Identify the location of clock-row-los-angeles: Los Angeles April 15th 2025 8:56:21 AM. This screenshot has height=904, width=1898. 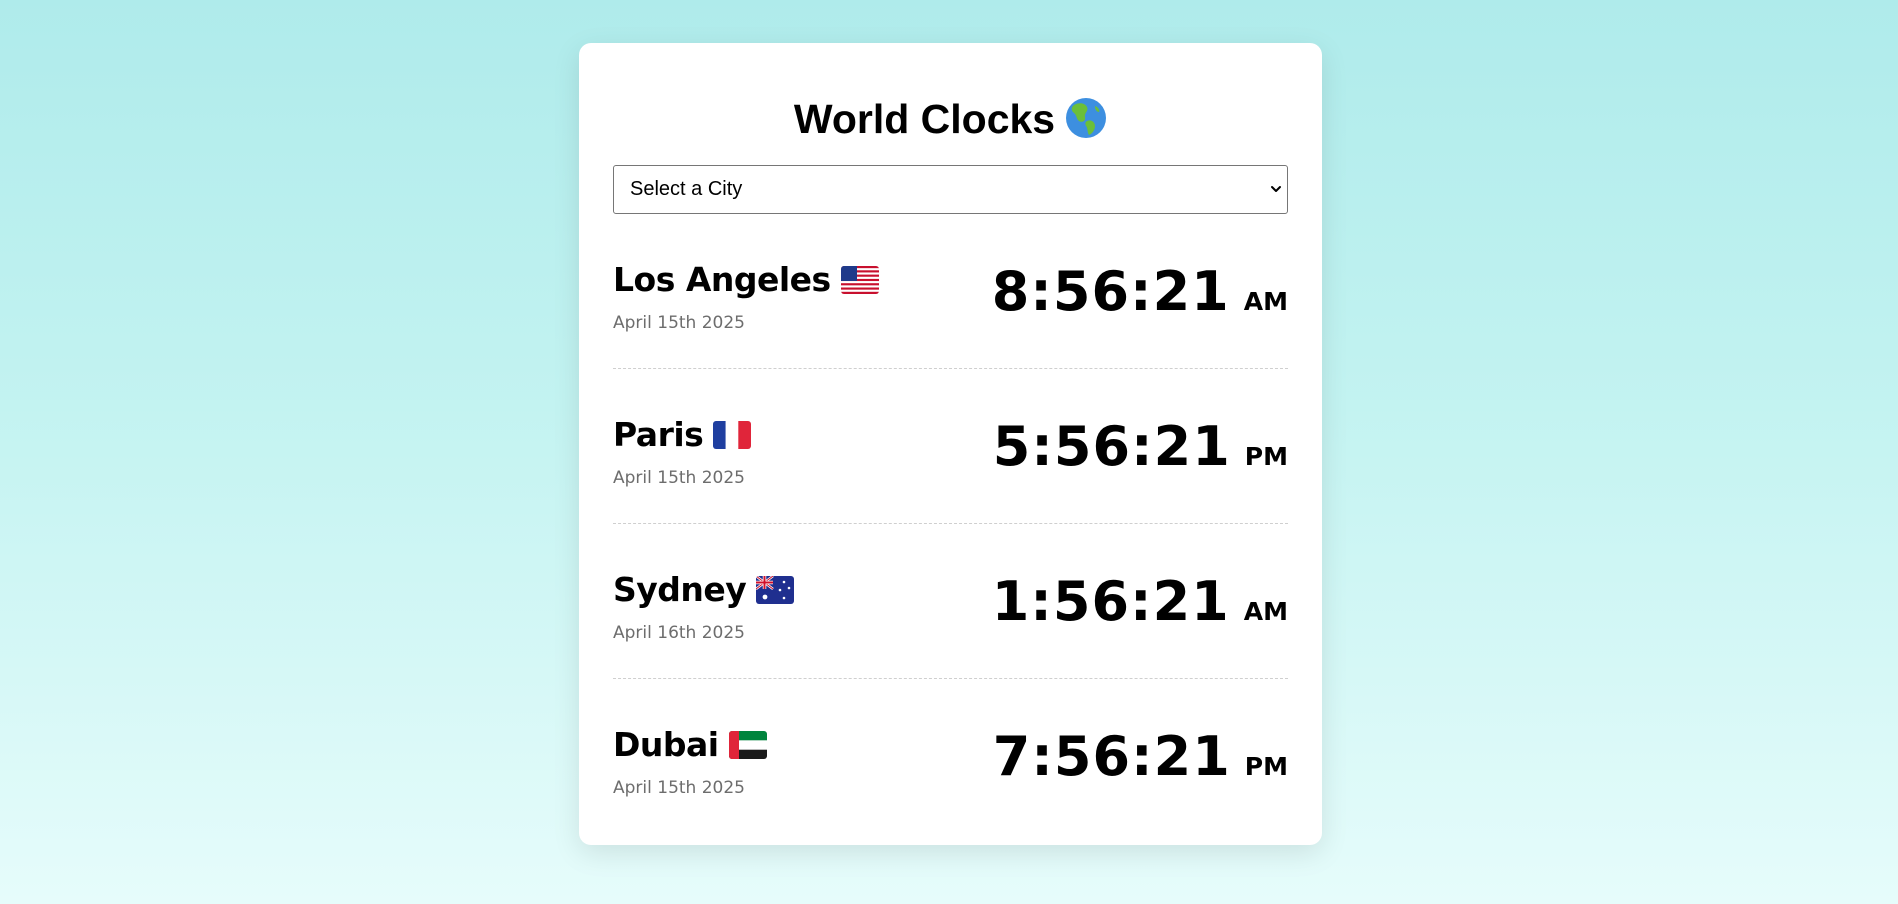
(950, 291).